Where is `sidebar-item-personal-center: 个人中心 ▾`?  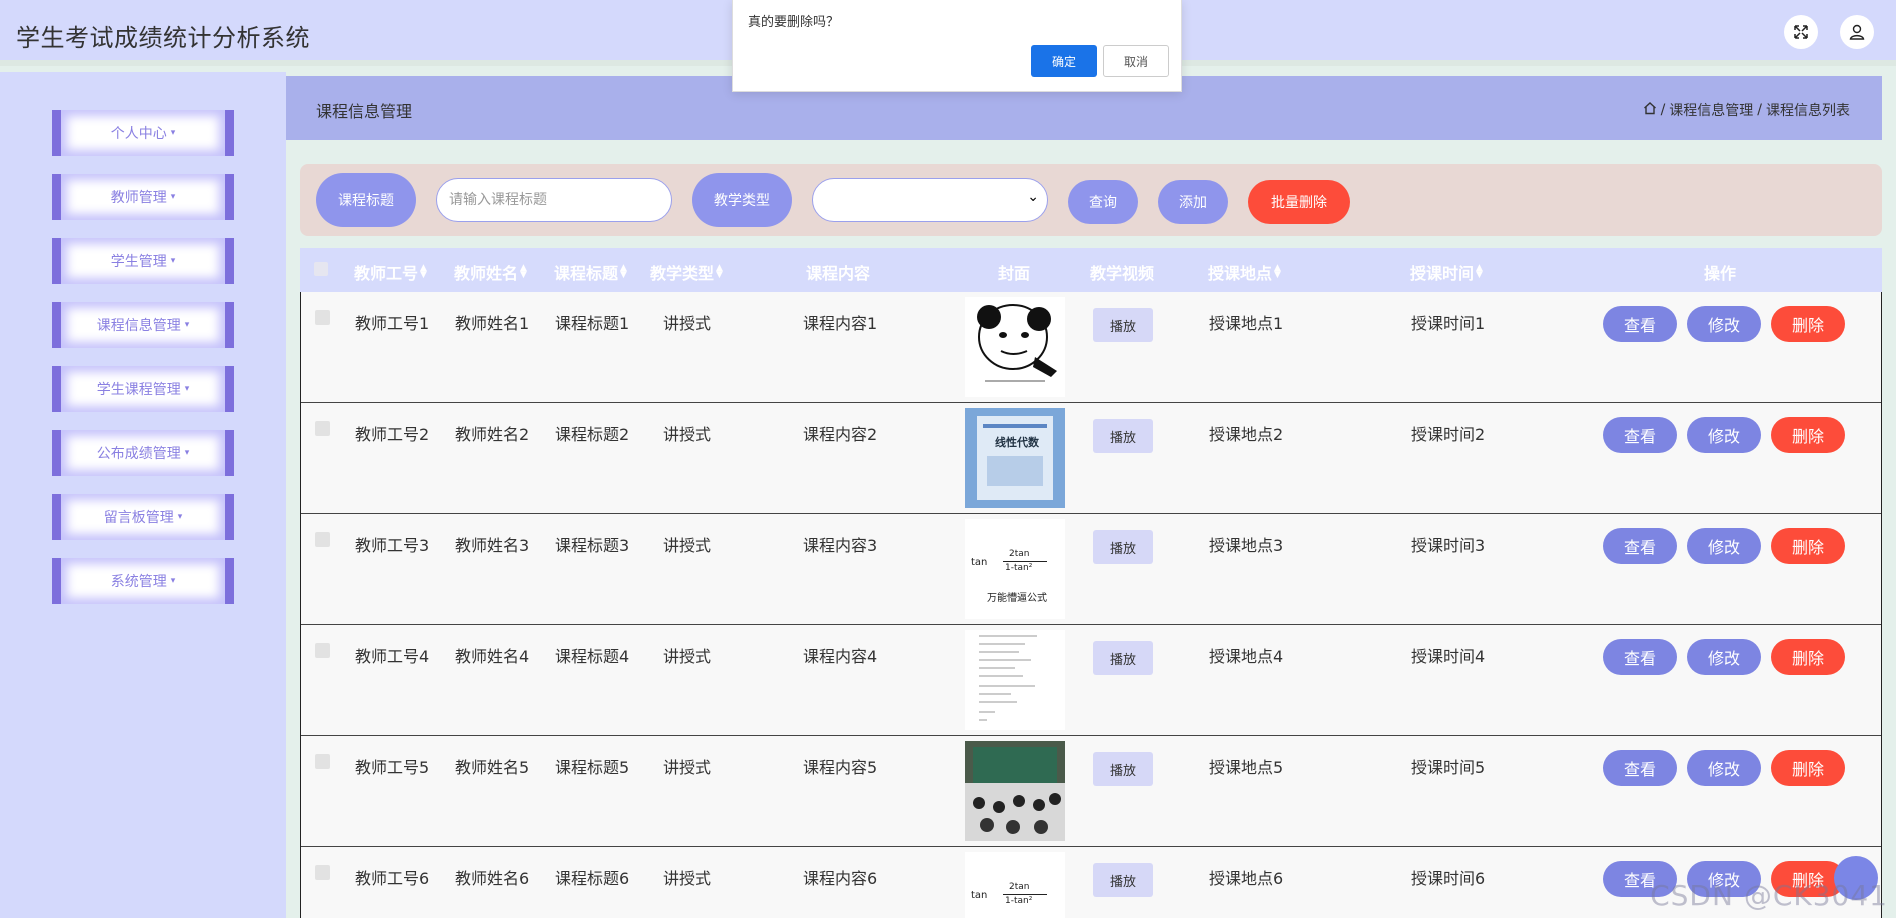 sidebar-item-personal-center: 个人中心 ▾ is located at coordinates (143, 133).